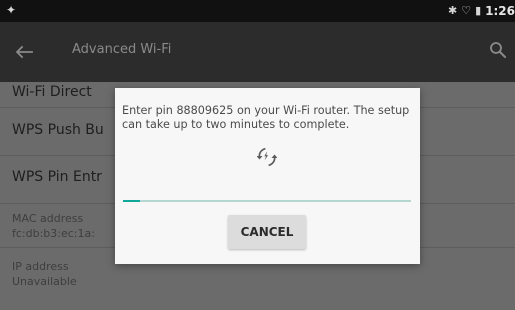 The image size is (515, 310). Describe the element at coordinates (267, 201) in the screenshot. I see `progress-track` at that location.